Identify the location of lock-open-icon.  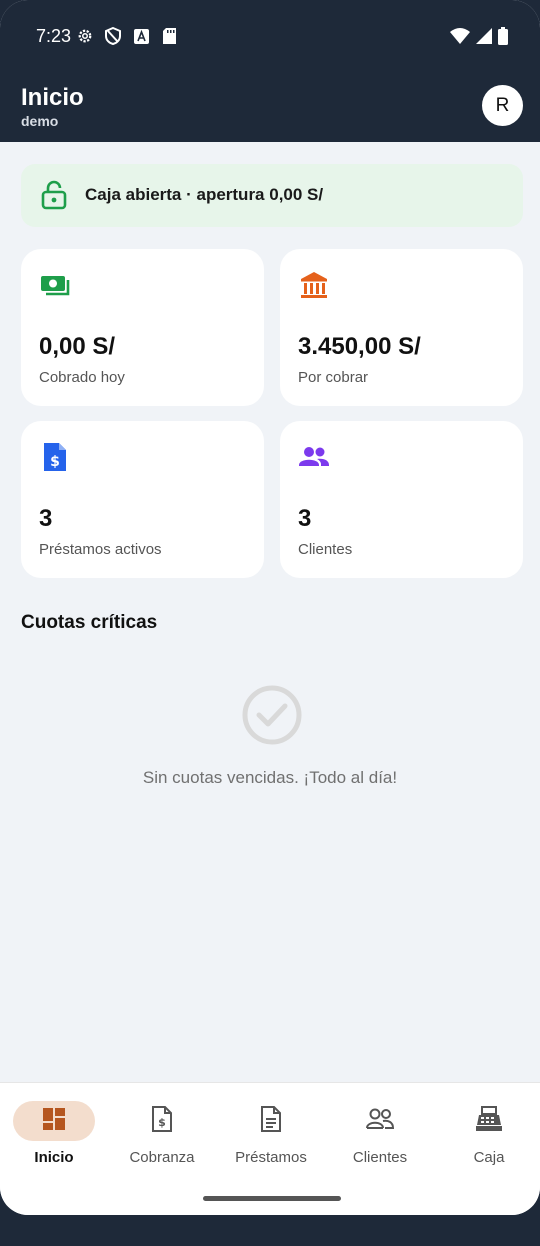
(54, 195).